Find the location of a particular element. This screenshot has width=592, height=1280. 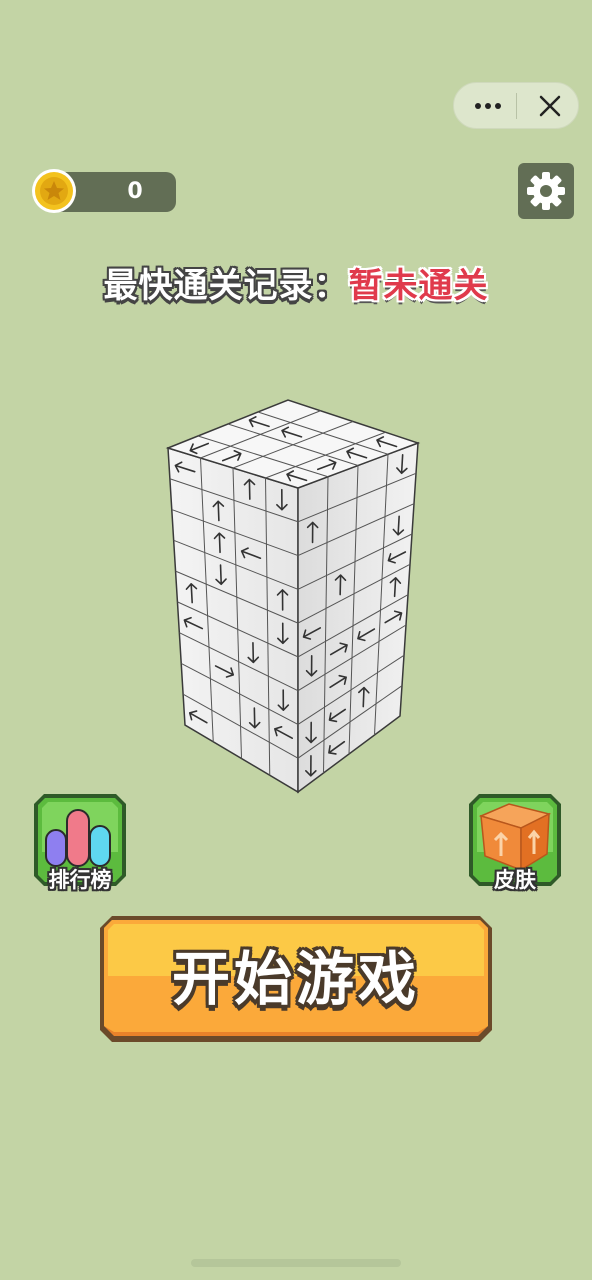

start-game-button: 开始游戏 is located at coordinates (296, 979).